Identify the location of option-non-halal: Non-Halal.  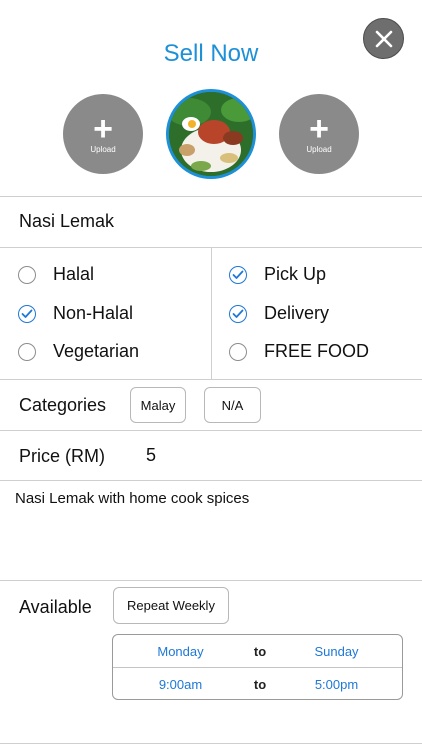
(75, 313).